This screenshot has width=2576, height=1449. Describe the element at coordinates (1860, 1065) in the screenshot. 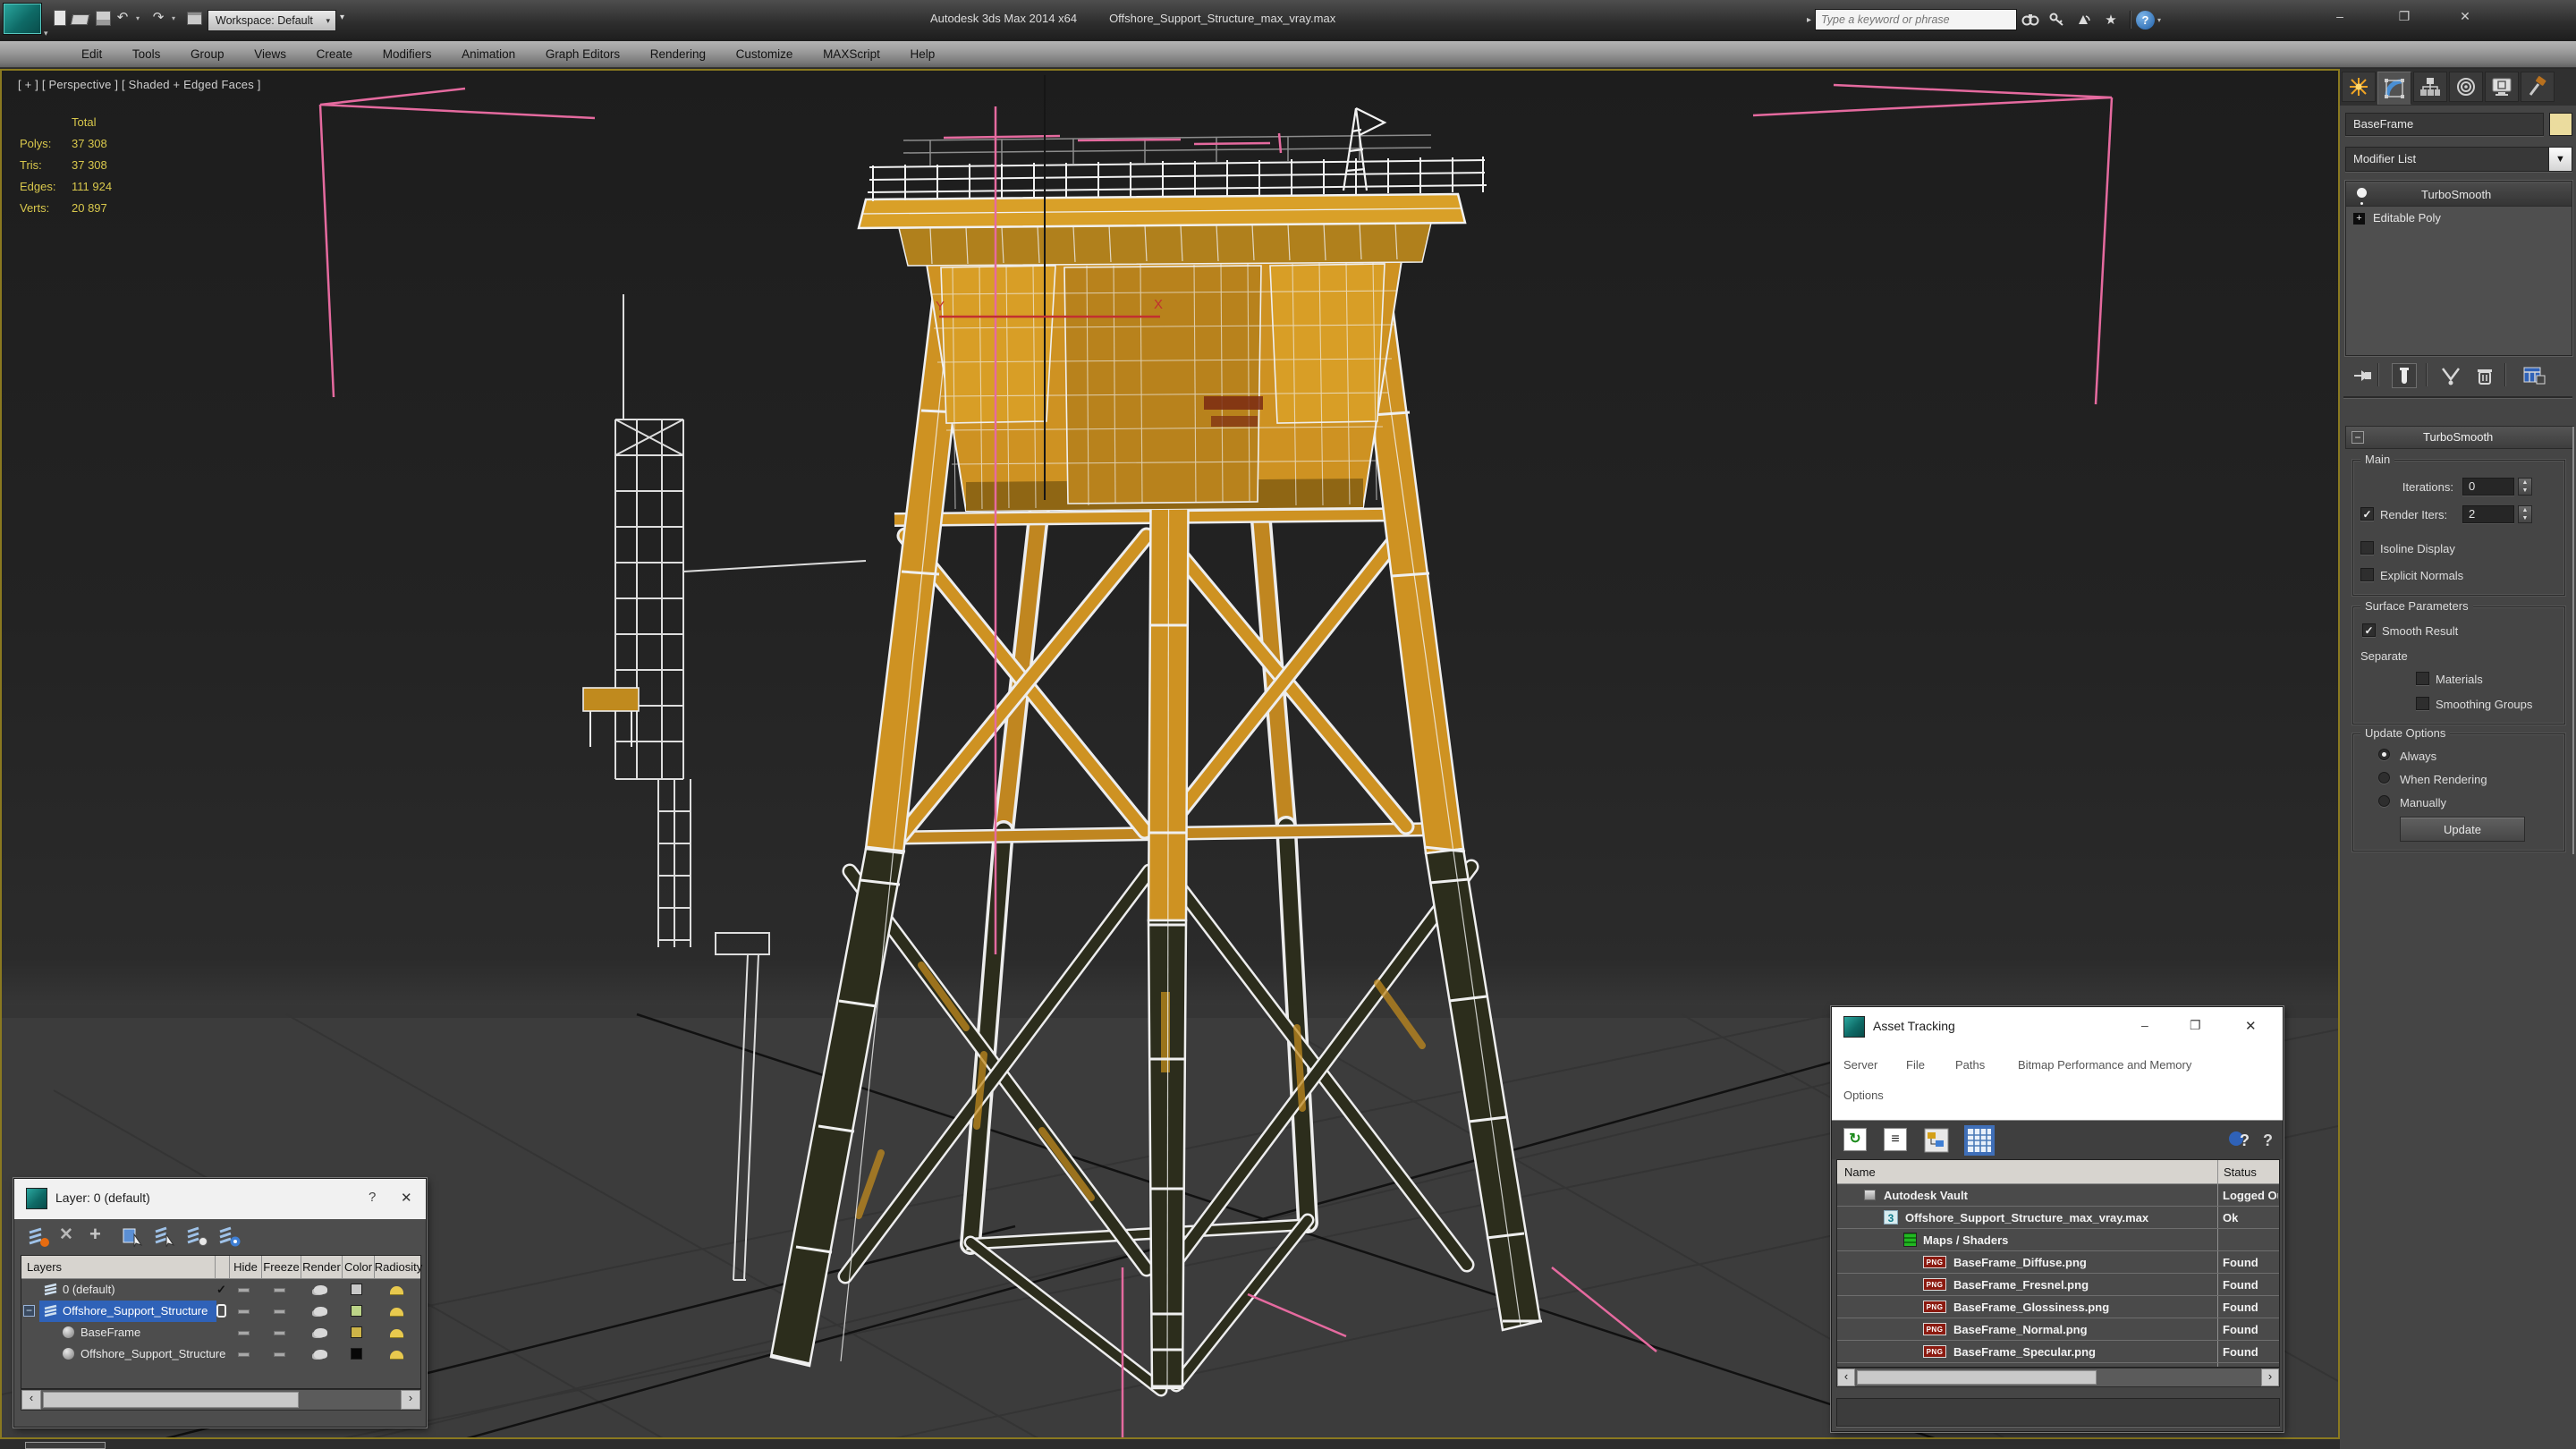

I see `asset-menu-server: Server` at that location.